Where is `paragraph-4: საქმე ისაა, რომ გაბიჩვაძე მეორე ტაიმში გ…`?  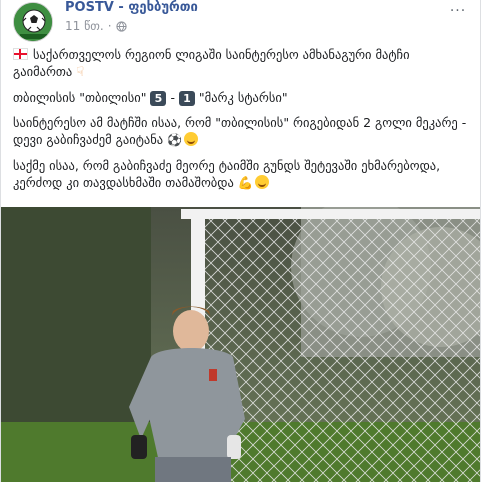 paragraph-4: საქმე ისაა, რომ გაბიჩვაძე მეორე ტაიმში გ… is located at coordinates (240, 174).